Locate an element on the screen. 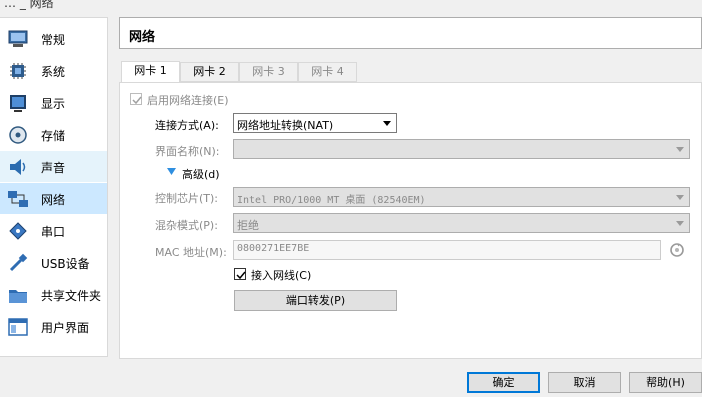 Image resolution: width=702 pixels, height=397 pixels. window-title: … _ 网络 is located at coordinates (29, 5).